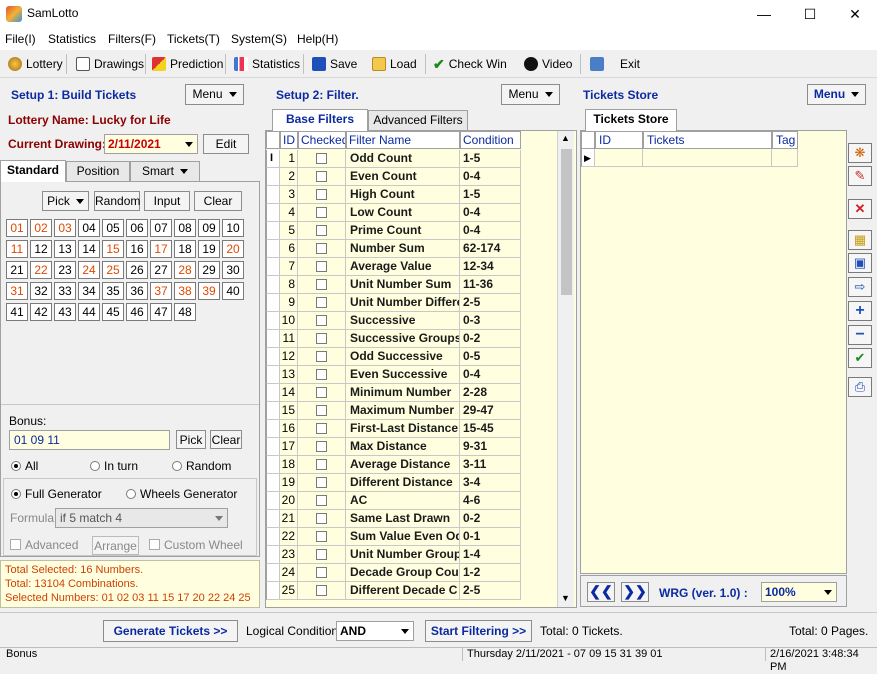 Image resolution: width=877 pixels, height=674 pixels. What do you see at coordinates (403, 519) in the screenshot?
I see `filter-name: Same Last Drawn` at bounding box center [403, 519].